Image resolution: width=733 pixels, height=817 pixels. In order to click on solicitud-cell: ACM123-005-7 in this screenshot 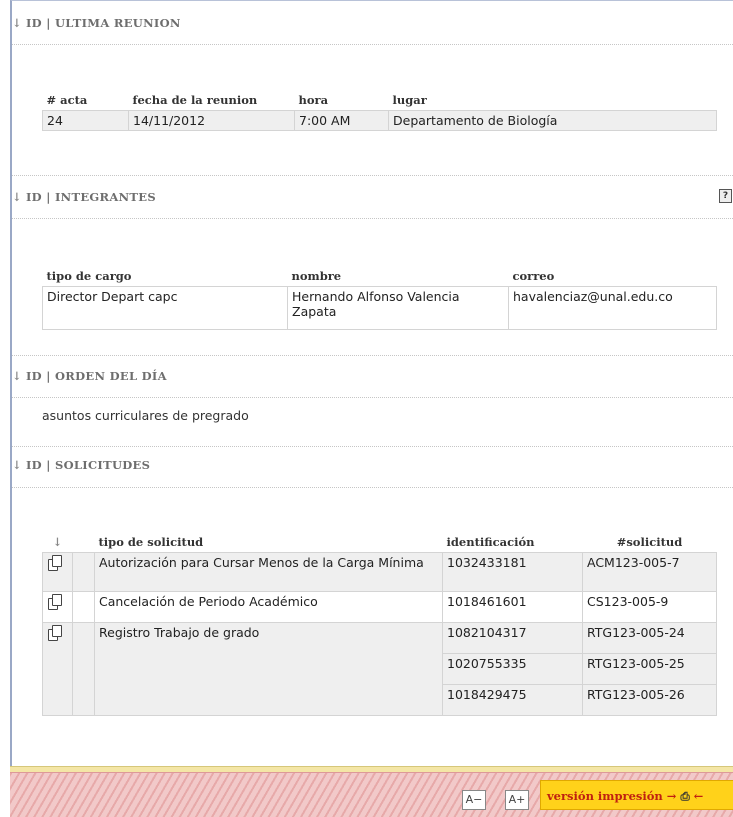, I will do `click(649, 572)`.